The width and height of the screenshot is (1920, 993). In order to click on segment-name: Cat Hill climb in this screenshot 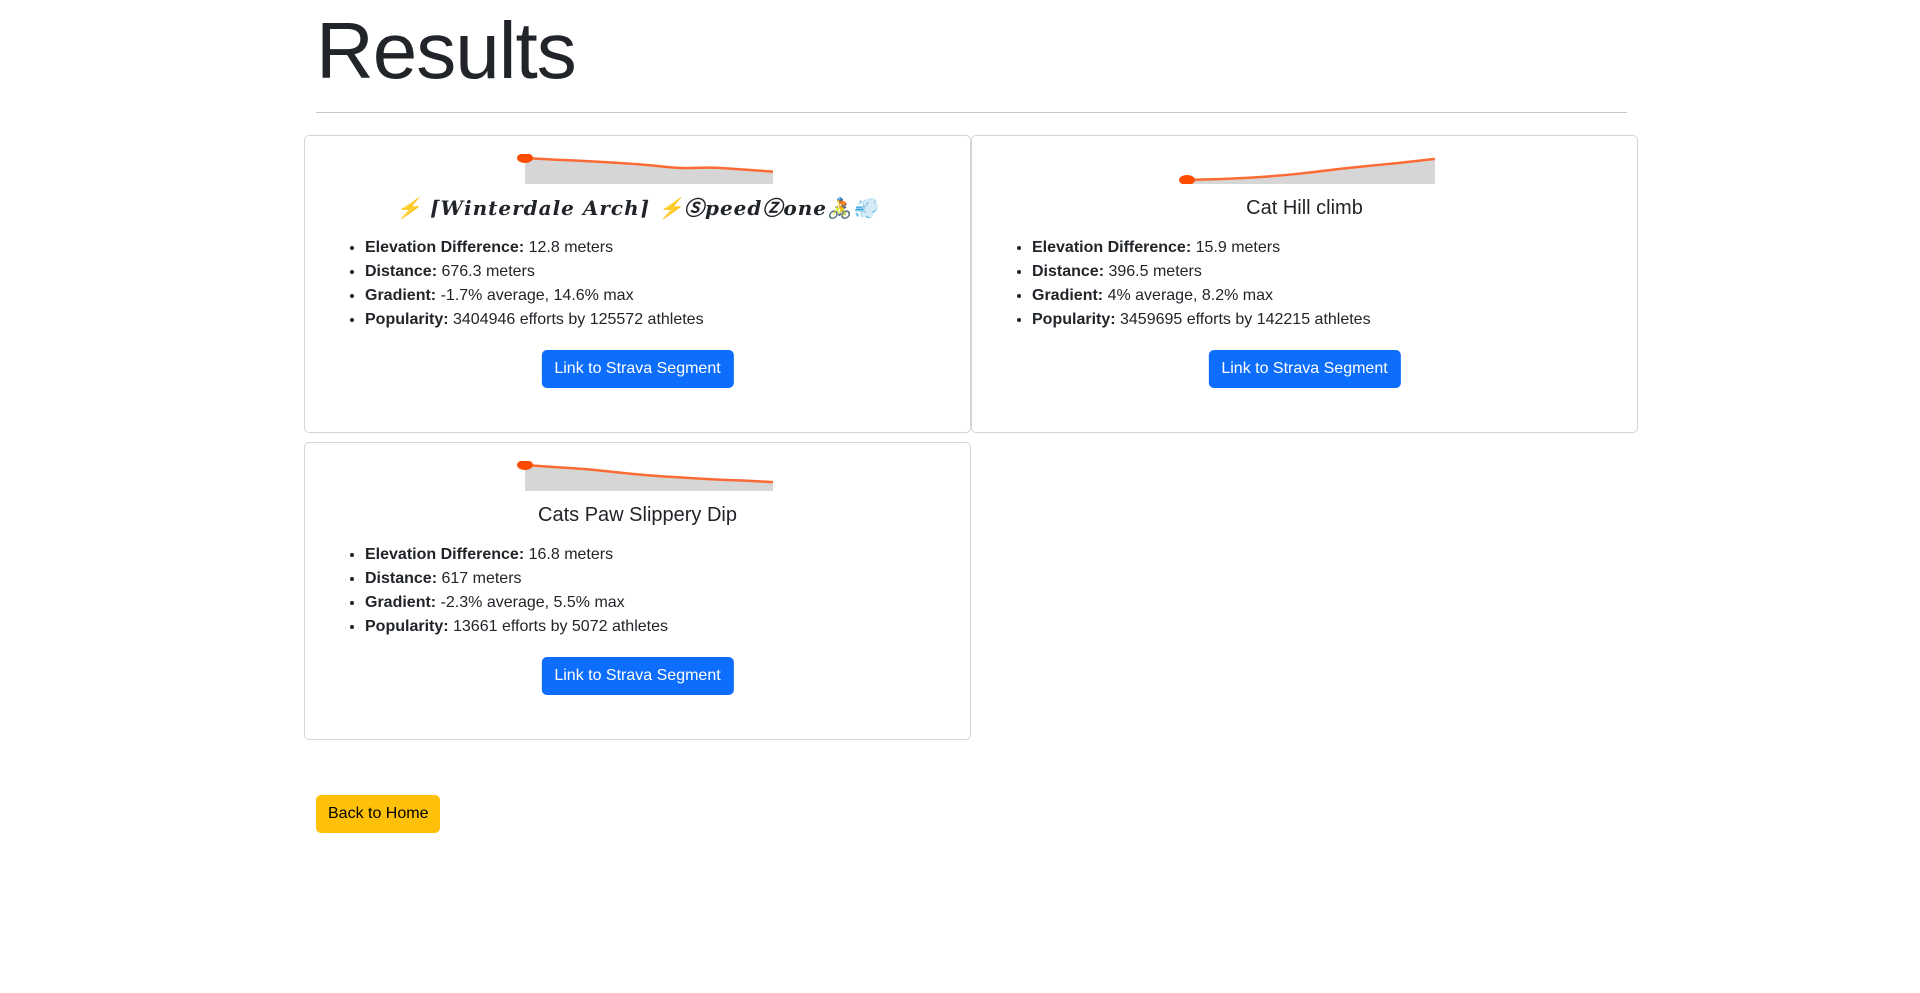, I will do `click(1304, 208)`.